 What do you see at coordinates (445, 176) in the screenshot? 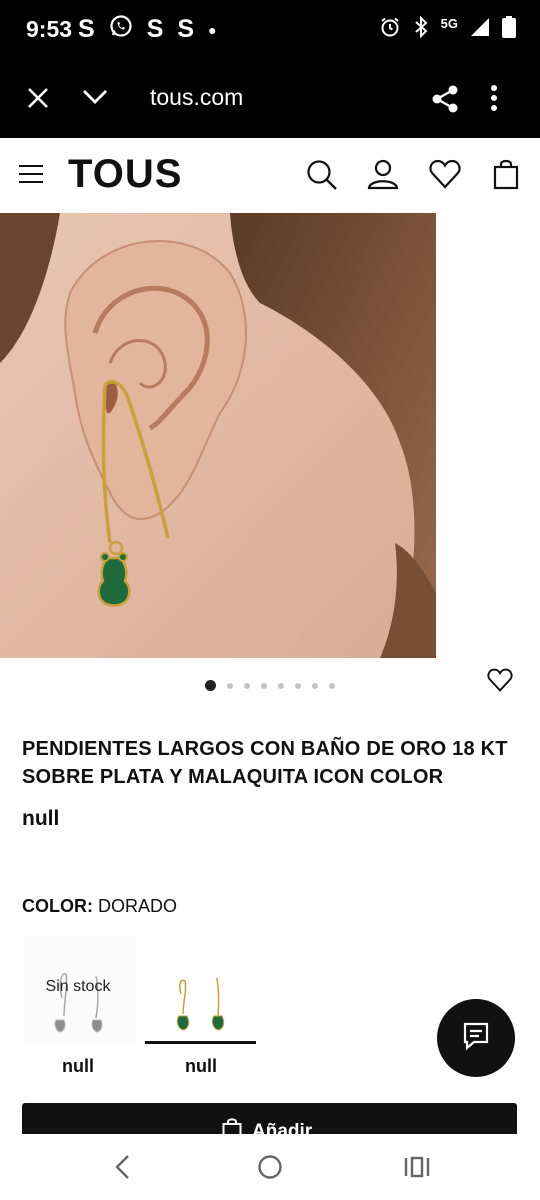
I see `wishlist-icon` at bounding box center [445, 176].